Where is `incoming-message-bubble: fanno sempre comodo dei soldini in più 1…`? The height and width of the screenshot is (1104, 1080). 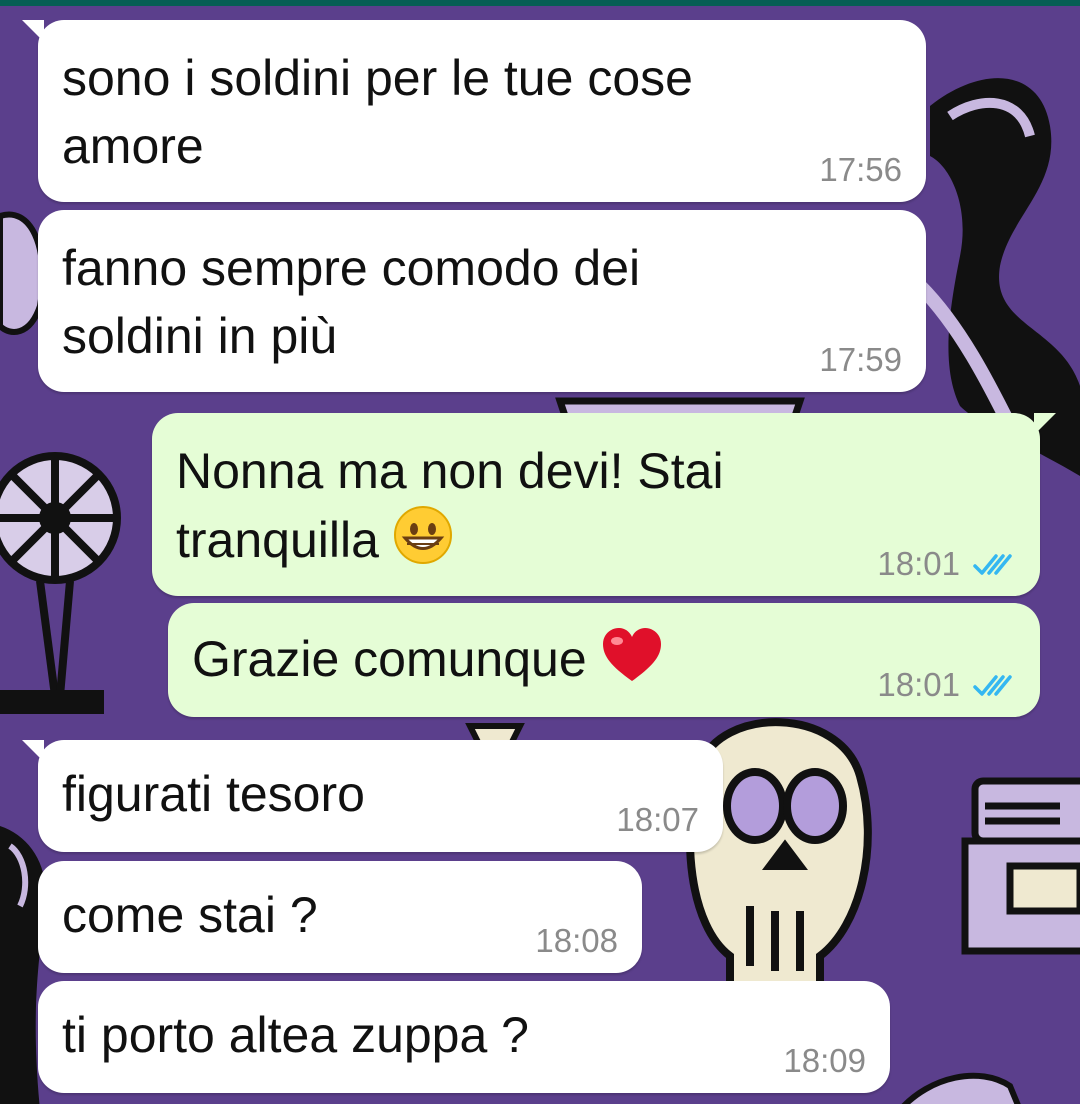 incoming-message-bubble: fanno sempre comodo dei soldini in più 1… is located at coordinates (482, 301).